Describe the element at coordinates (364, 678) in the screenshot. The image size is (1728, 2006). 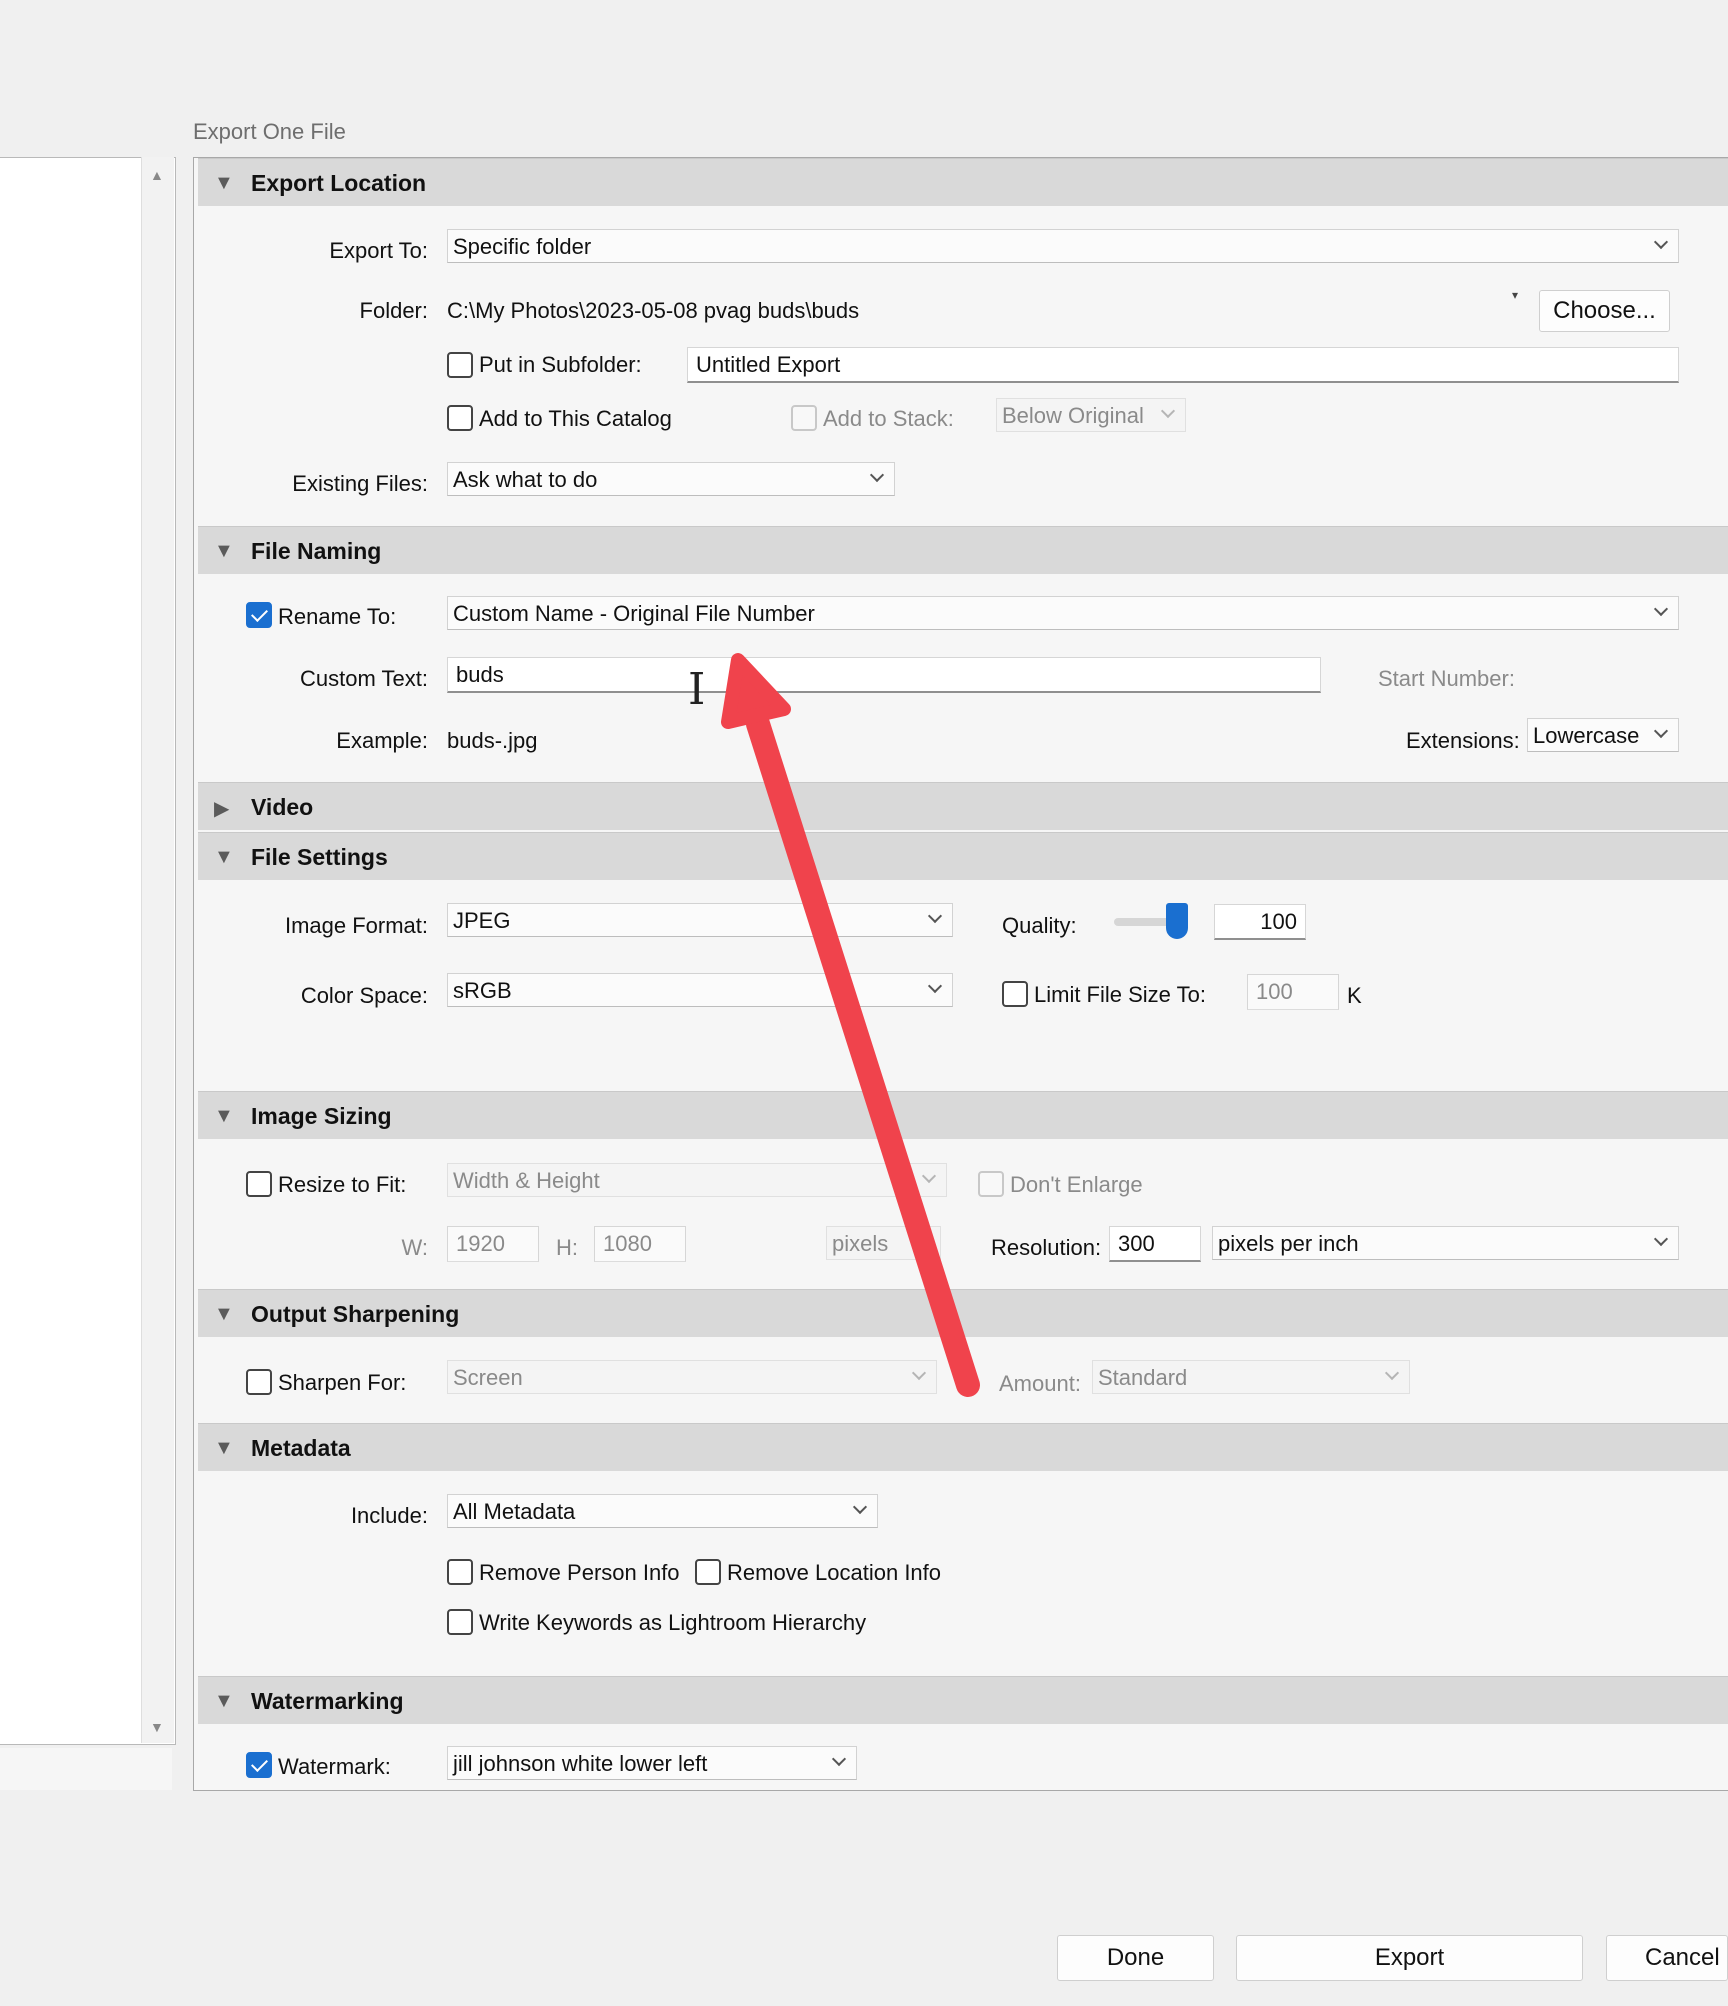
I see `custom-text-label: Custom Text:` at that location.